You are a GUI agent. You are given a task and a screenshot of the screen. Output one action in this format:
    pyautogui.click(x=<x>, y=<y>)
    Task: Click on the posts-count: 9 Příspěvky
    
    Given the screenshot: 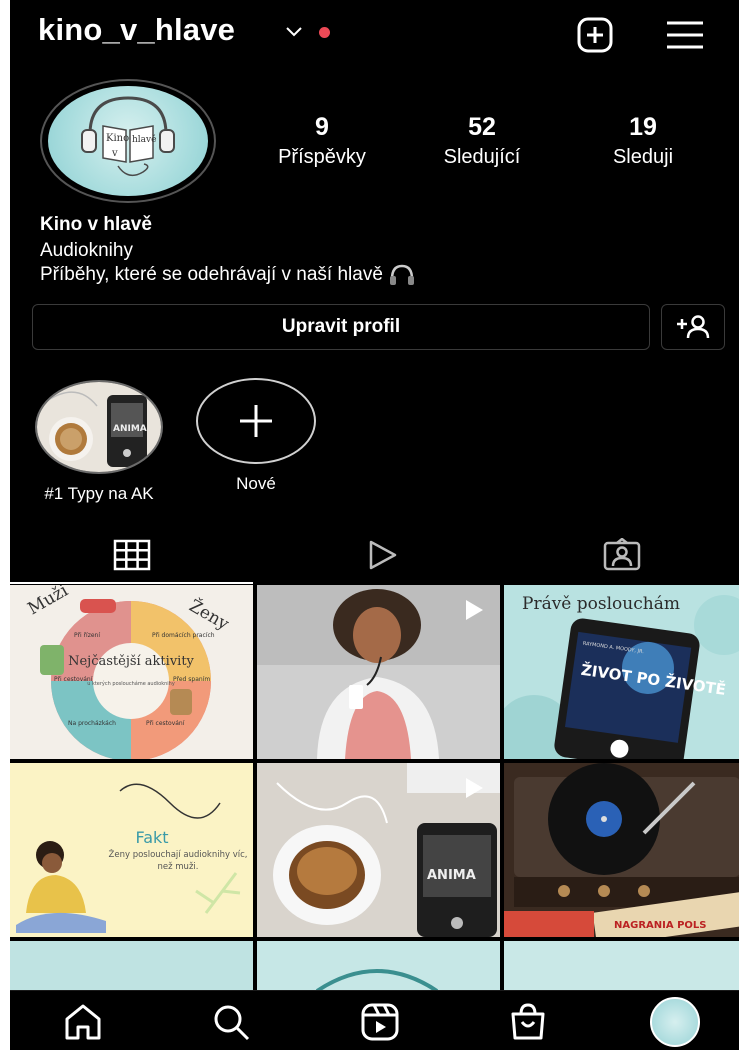 What is the action you would take?
    pyautogui.click(x=322, y=141)
    